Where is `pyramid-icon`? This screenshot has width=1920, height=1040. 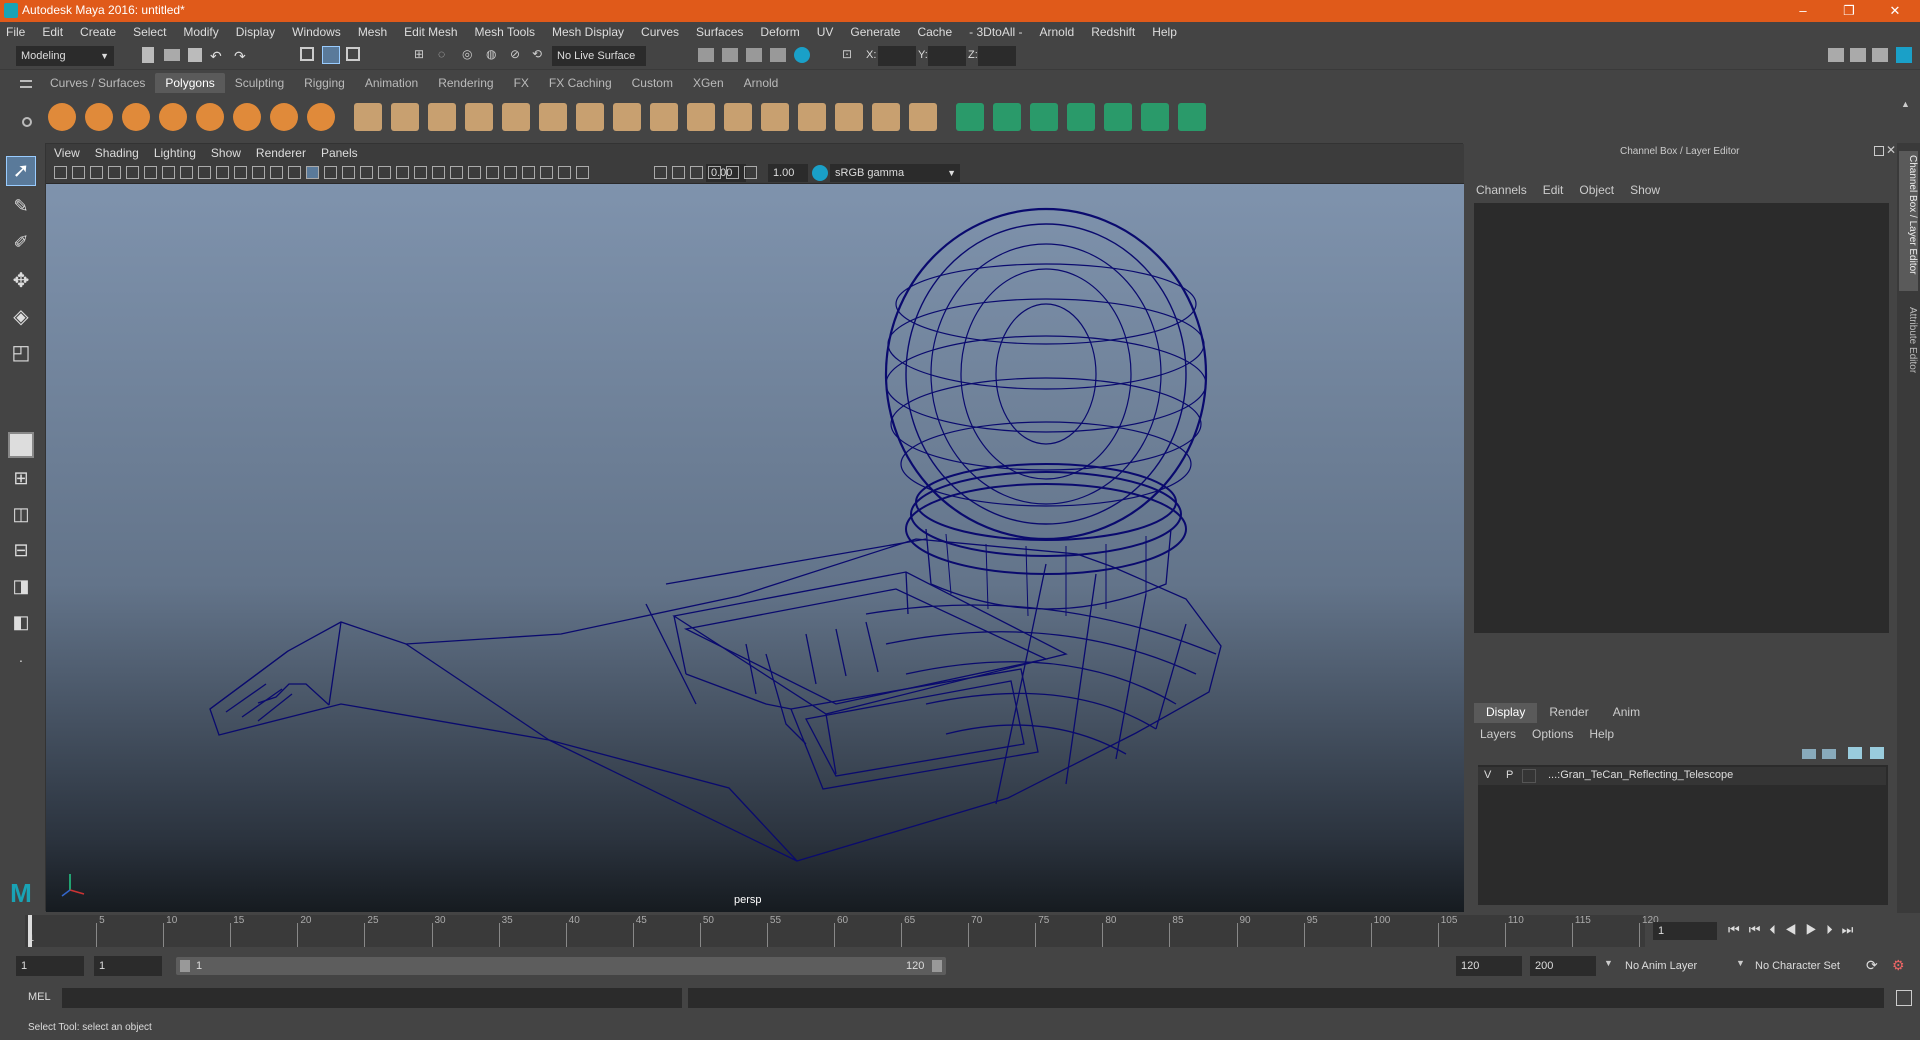 pyramid-icon is located at coordinates (284, 117).